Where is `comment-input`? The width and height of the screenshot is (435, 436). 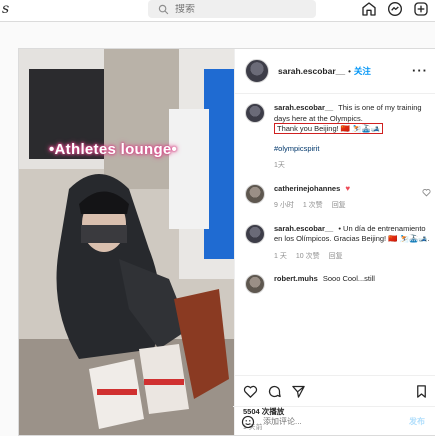 comment-input is located at coordinates (323, 421).